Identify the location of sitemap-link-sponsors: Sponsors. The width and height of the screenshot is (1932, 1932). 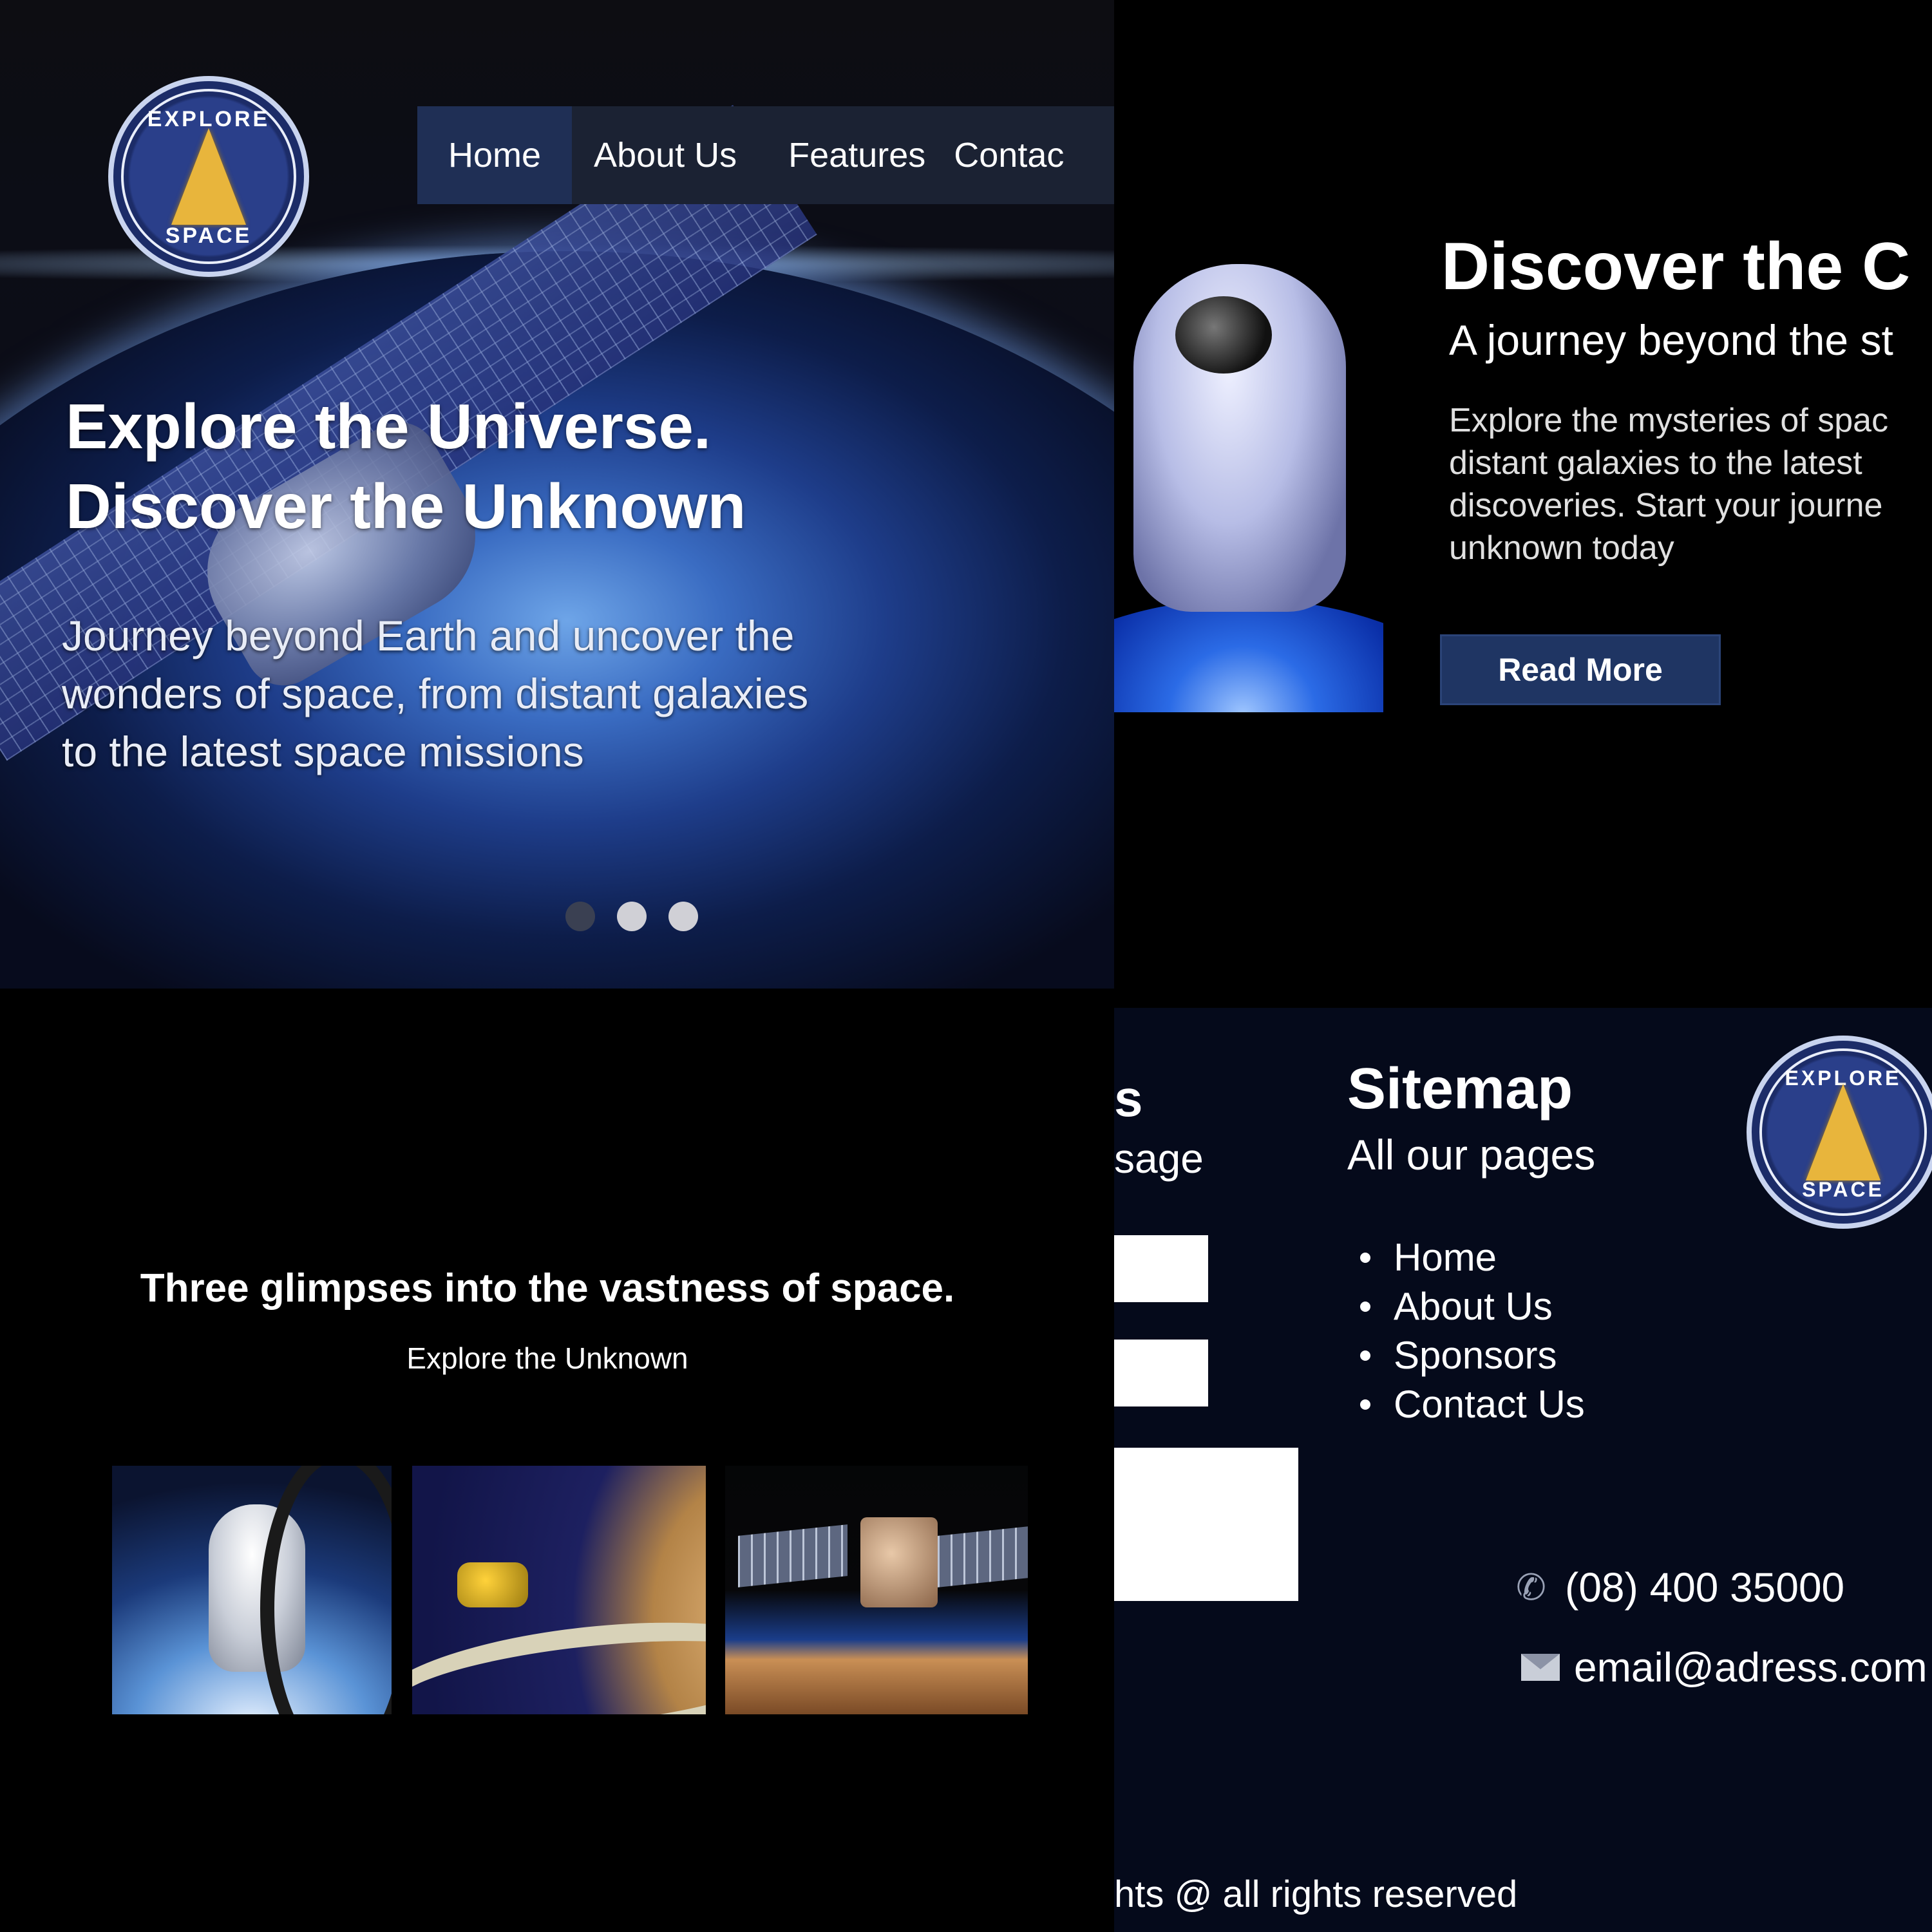
(1466, 1355).